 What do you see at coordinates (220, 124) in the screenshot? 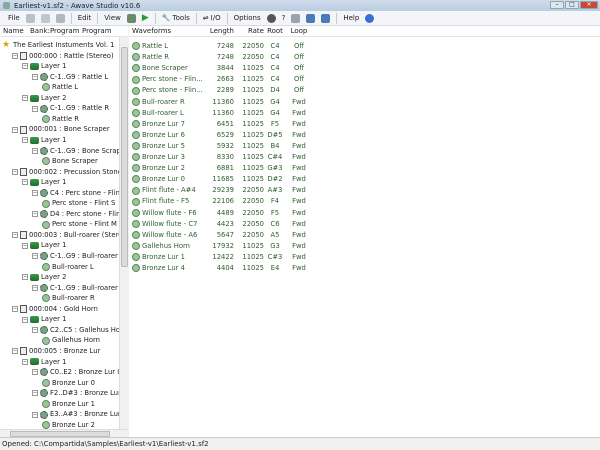
I see `waveform-row: Bronze Lur 7 6451 11025 F5 Fwd` at bounding box center [220, 124].